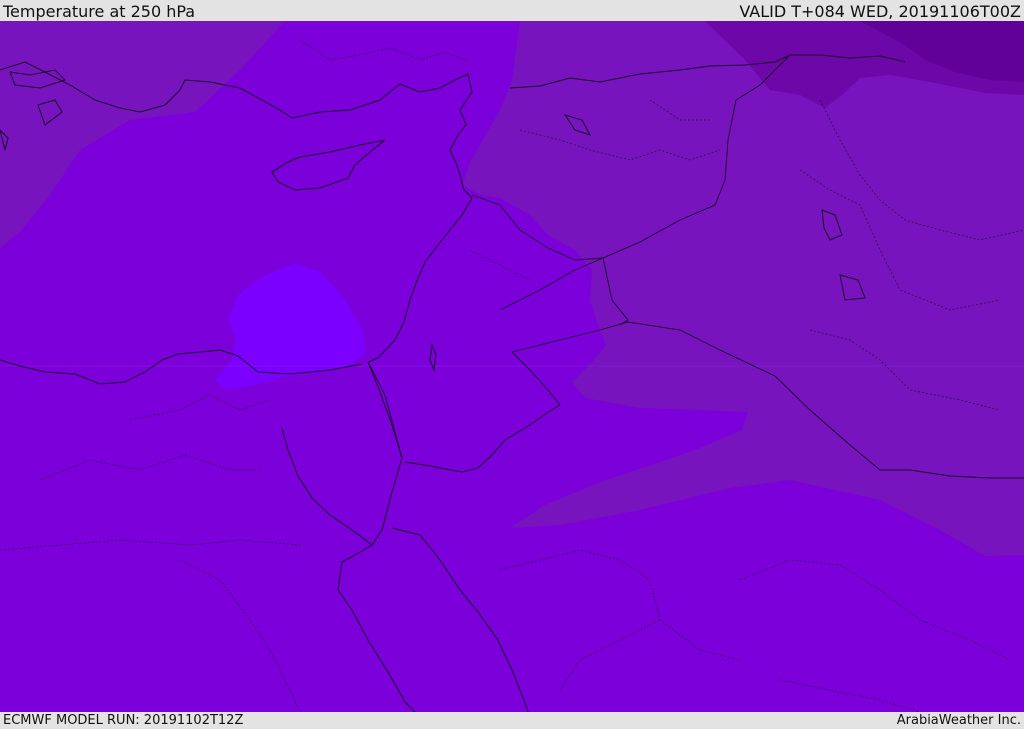  What do you see at coordinates (880, 11) in the screenshot?
I see `valid-time-label: VALID T+084 WED, 20191106T00Z` at bounding box center [880, 11].